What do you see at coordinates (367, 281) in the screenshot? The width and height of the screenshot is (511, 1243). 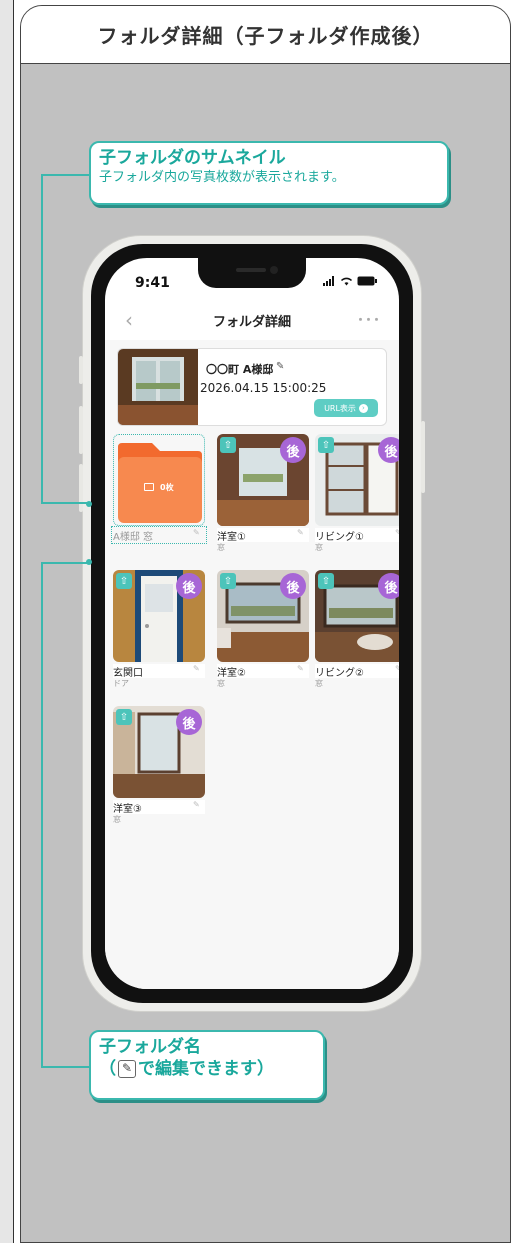 I see `battery-icon` at bounding box center [367, 281].